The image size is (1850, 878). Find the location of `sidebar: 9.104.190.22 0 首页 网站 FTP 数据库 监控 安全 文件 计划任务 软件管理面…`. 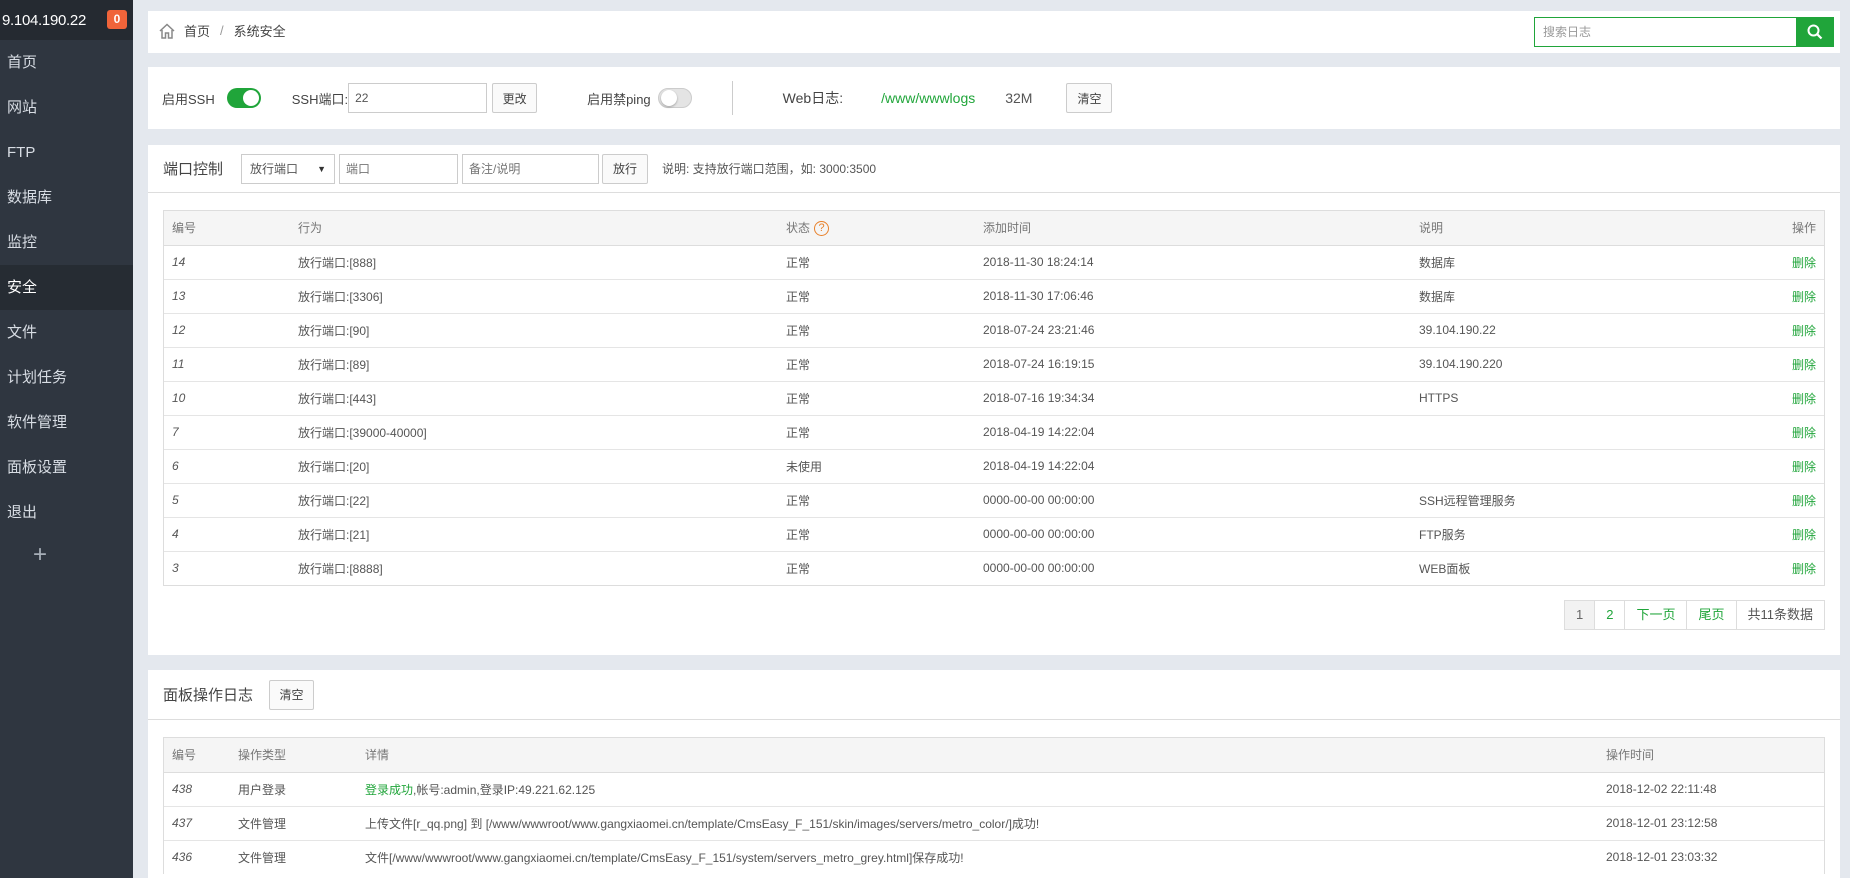

sidebar: 9.104.190.22 0 首页 网站 FTP 数据库 监控 安全 文件 计划任务 软件管理面… is located at coordinates (66, 439).